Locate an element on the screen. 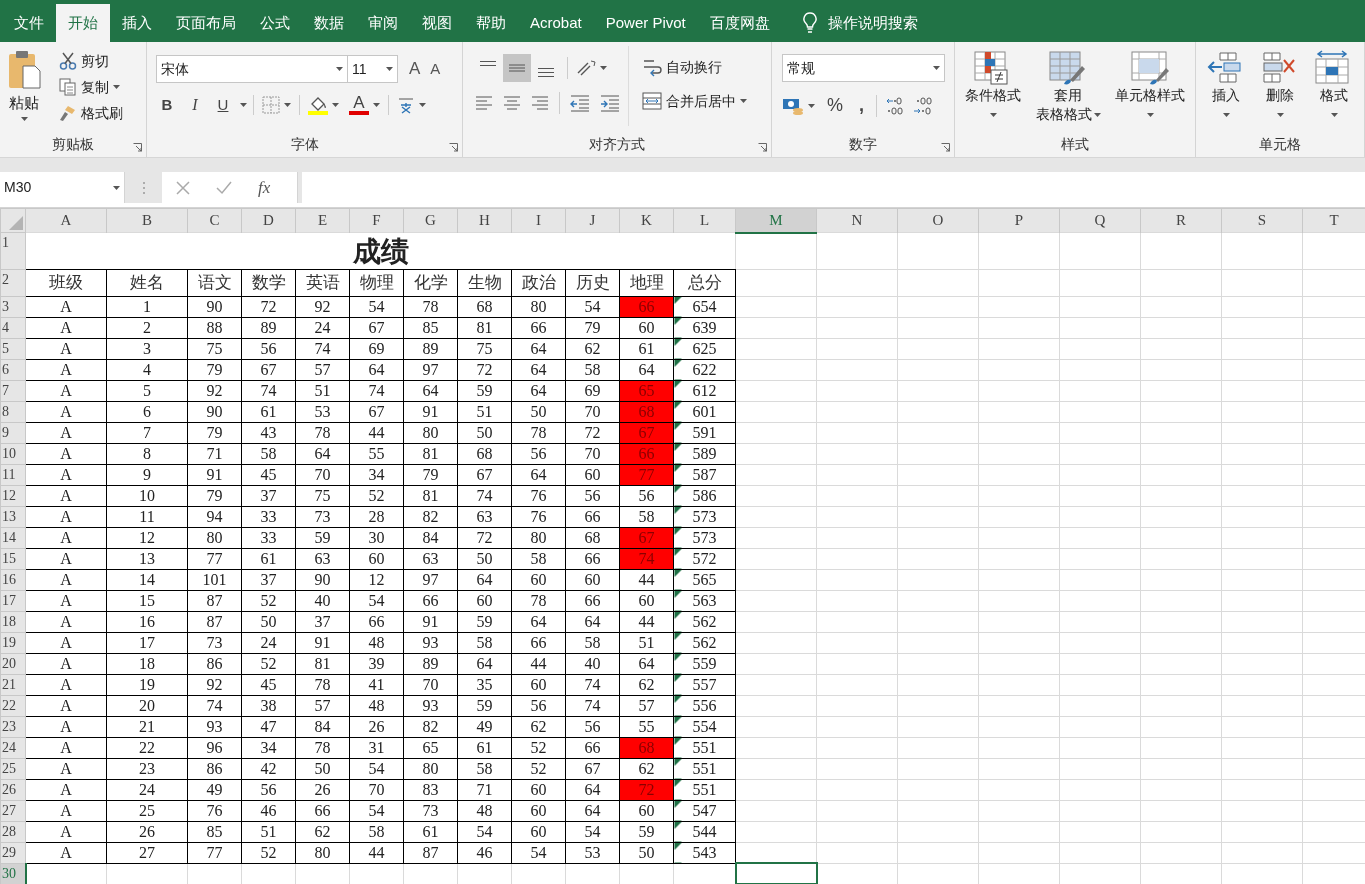 The image size is (1365, 884). table-cell: 82 is located at coordinates (430, 726).